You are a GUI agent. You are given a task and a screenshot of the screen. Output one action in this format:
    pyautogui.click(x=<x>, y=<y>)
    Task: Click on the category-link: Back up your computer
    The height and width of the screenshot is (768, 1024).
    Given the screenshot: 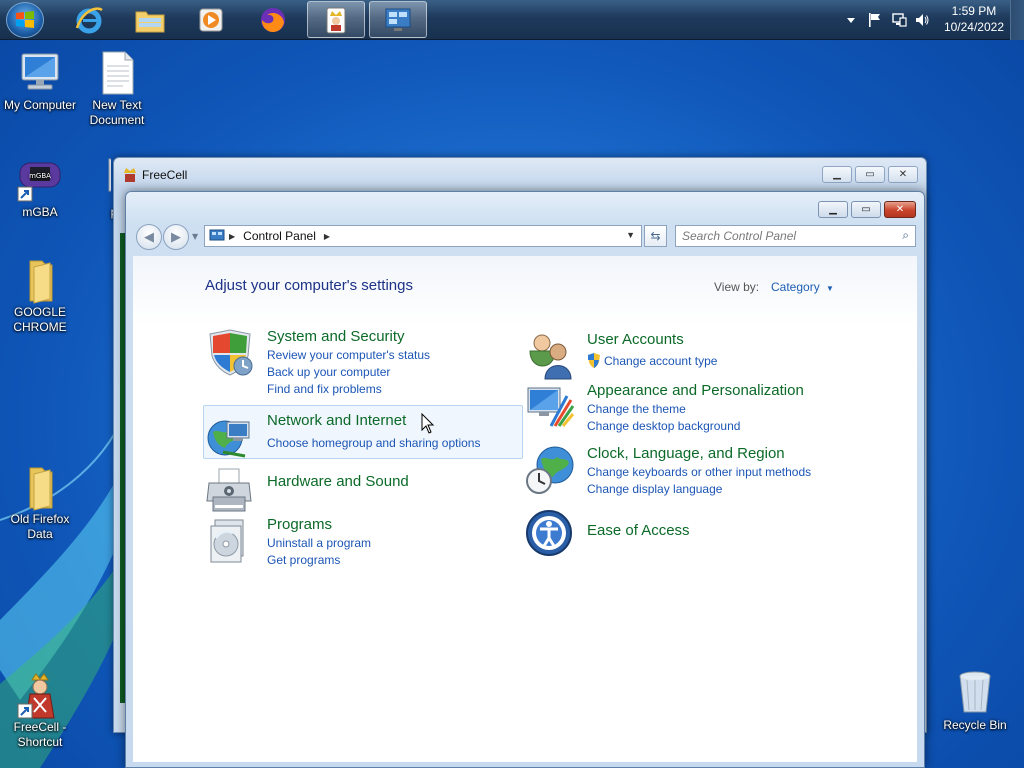 What is the action you would take?
    pyautogui.click(x=328, y=372)
    